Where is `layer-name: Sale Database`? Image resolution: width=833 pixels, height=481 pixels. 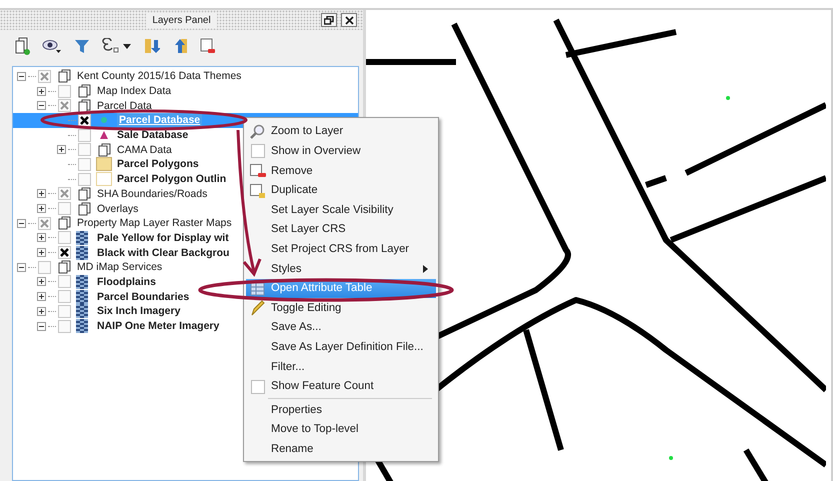
layer-name: Sale Database is located at coordinates (152, 135).